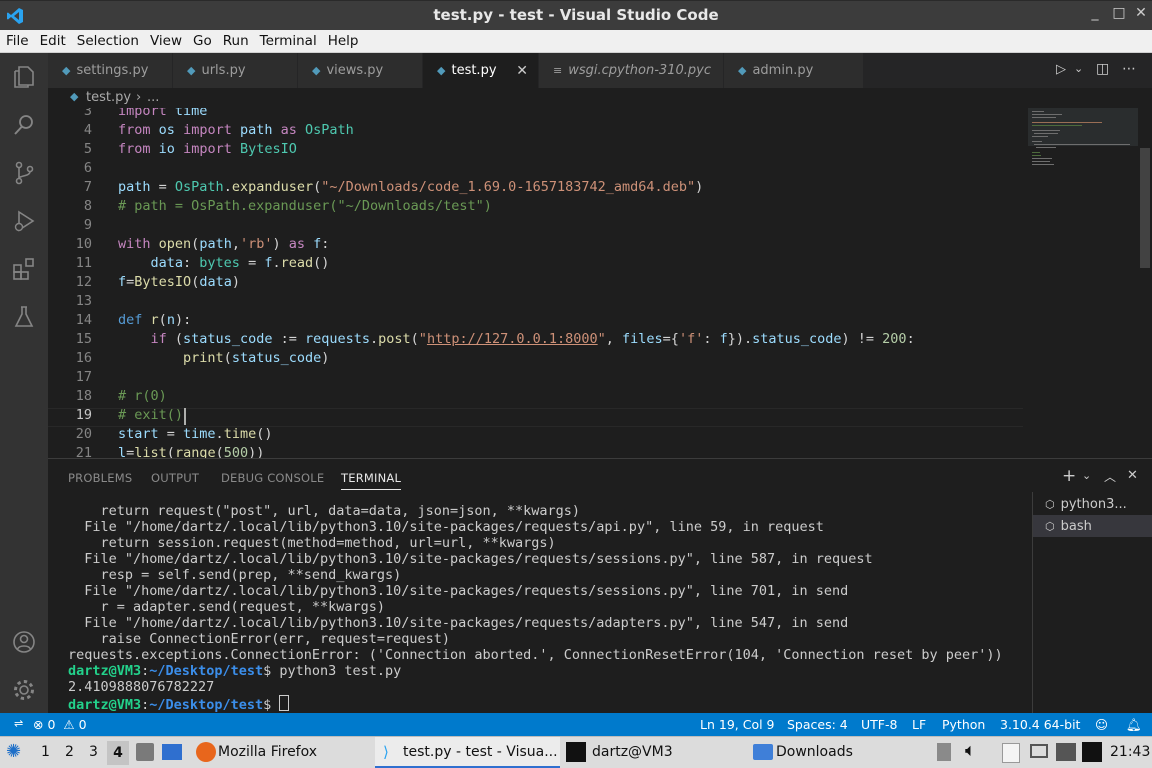  I want to click on extensions-icon, so click(24, 269).